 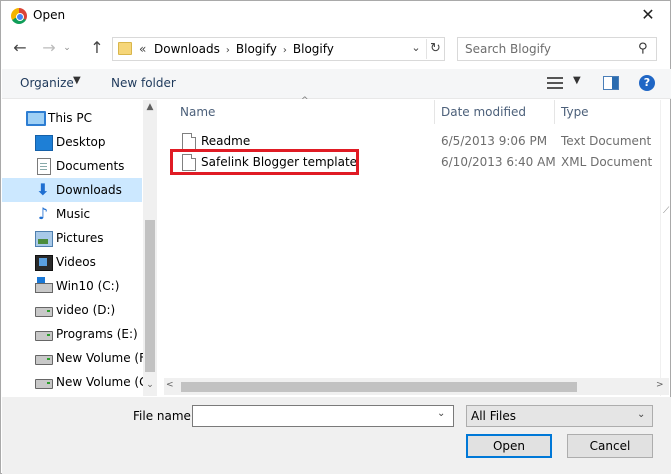 What do you see at coordinates (575, 112) in the screenshot?
I see `column-type: Type` at bounding box center [575, 112].